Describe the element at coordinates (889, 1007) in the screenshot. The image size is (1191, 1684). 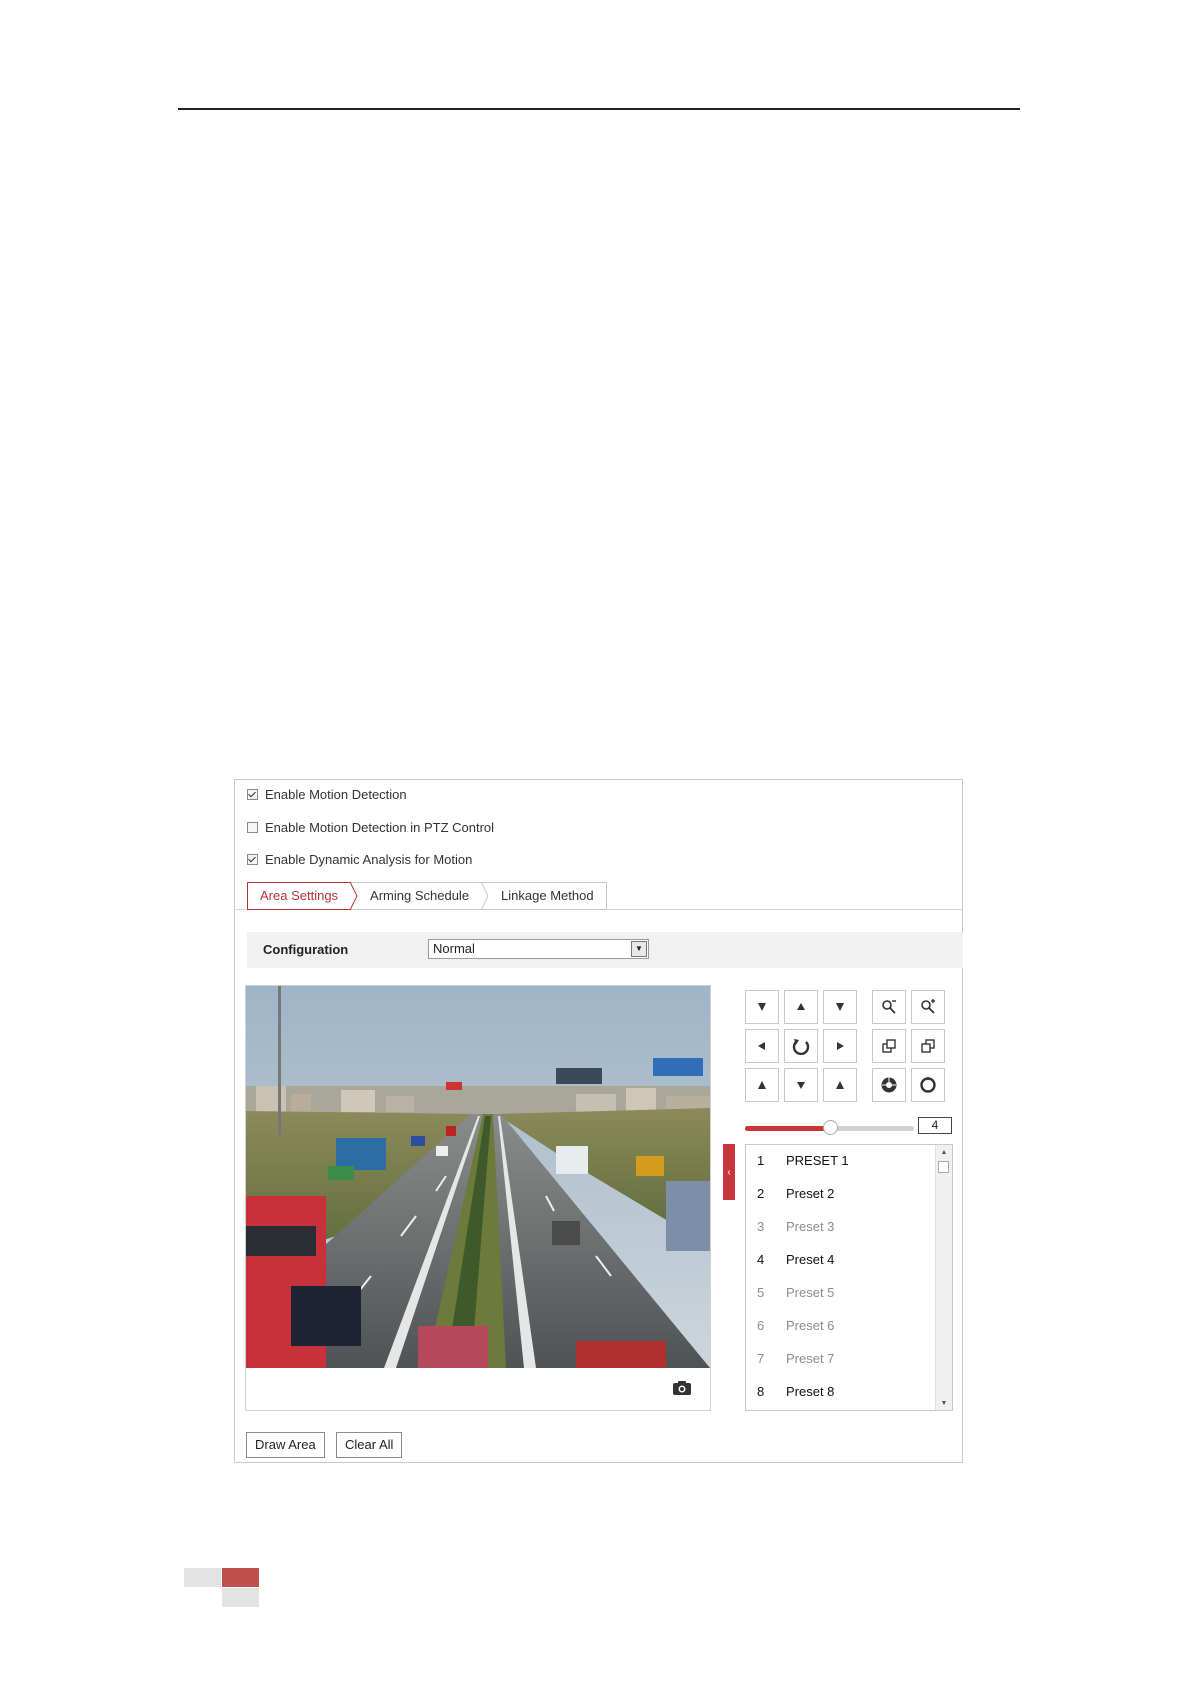
I see `zoom-out-icon` at that location.